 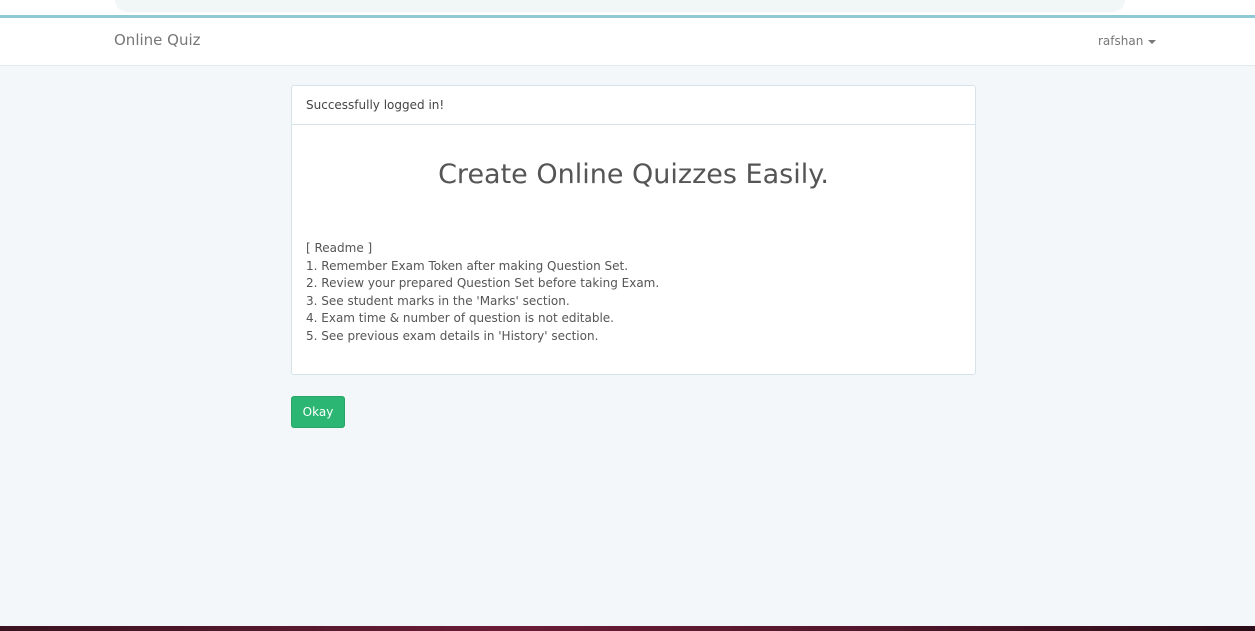 What do you see at coordinates (157, 40) in the screenshot?
I see `brand-link: Online Quiz` at bounding box center [157, 40].